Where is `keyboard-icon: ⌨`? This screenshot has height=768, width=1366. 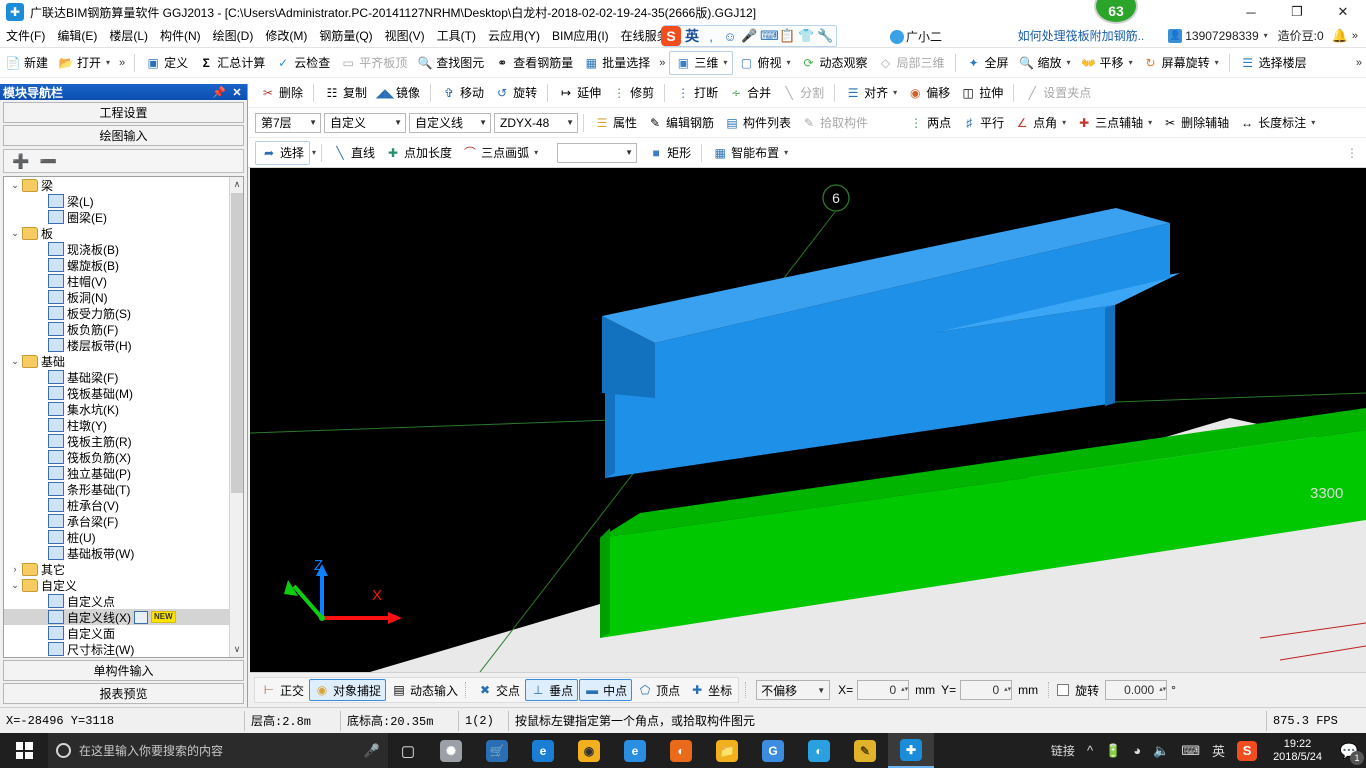 keyboard-icon: ⌨ is located at coordinates (1190, 750).